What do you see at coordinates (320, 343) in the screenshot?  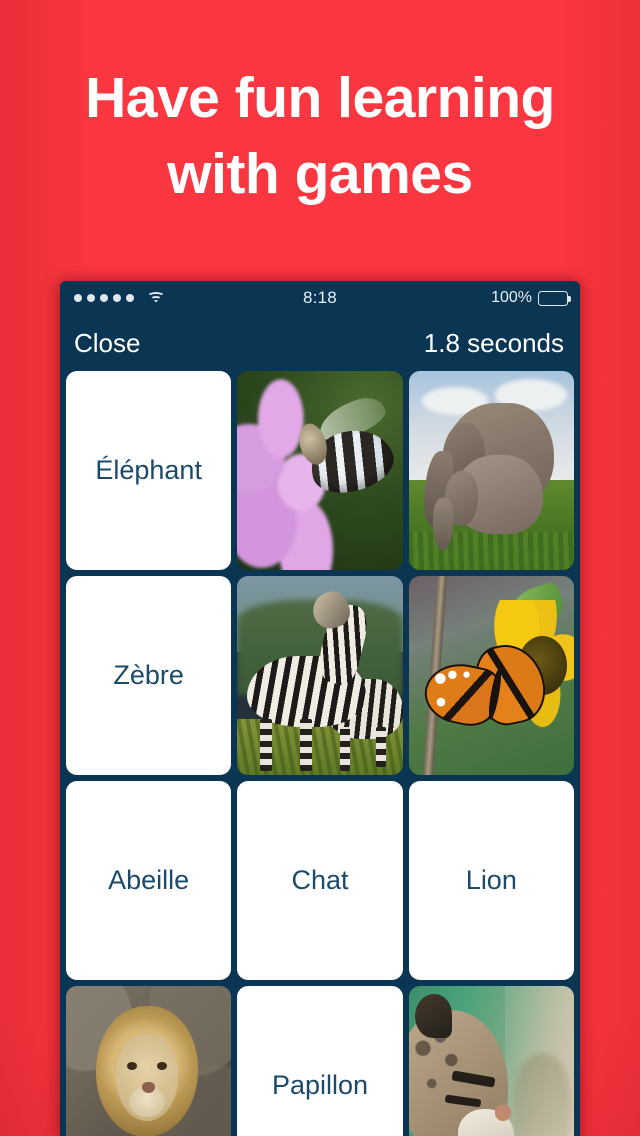 I see `nav-bar: Close 1.8 seconds` at bounding box center [320, 343].